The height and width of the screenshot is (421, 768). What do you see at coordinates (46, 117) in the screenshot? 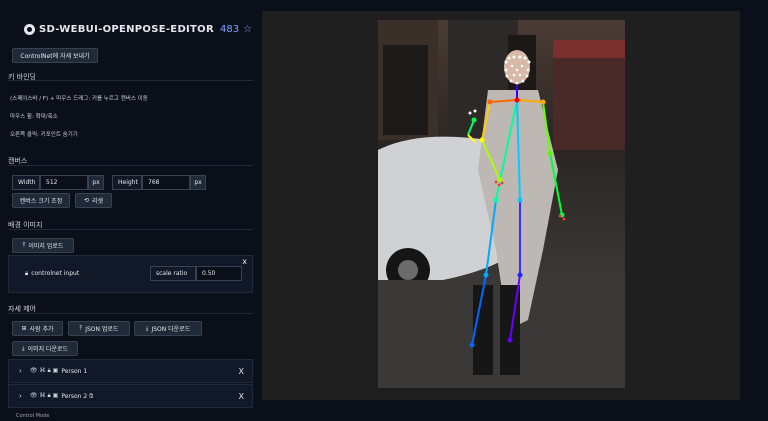
I see `keybind-desc: 확대/축소` at bounding box center [46, 117].